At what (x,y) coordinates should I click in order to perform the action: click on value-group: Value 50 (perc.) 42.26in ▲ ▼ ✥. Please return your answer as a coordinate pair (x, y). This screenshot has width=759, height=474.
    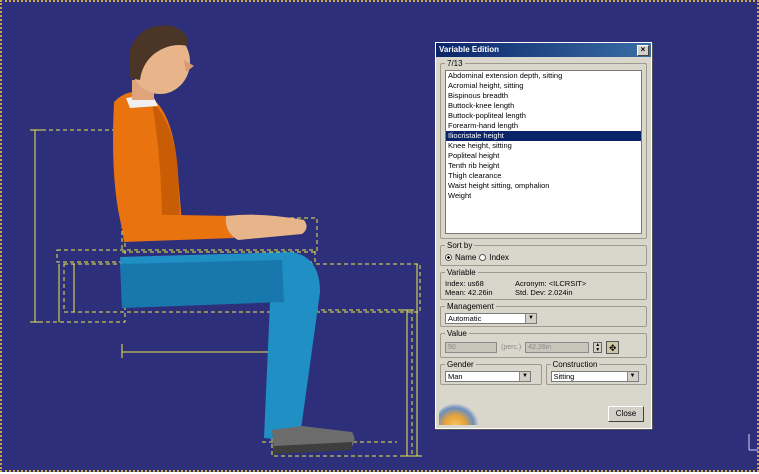
    Looking at the image, I should click on (543, 343).